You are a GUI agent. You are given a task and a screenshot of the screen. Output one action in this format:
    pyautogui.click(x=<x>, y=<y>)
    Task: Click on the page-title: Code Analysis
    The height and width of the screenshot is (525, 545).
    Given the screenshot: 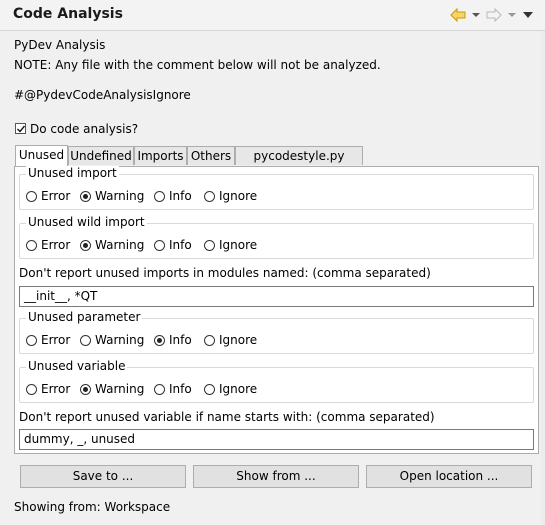 What is the action you would take?
    pyautogui.click(x=68, y=14)
    